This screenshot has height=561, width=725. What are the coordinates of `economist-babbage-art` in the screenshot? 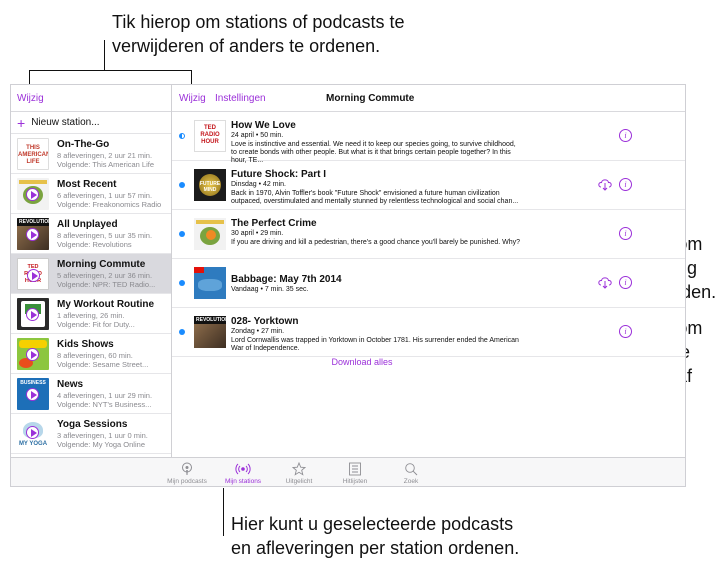 It's located at (210, 283).